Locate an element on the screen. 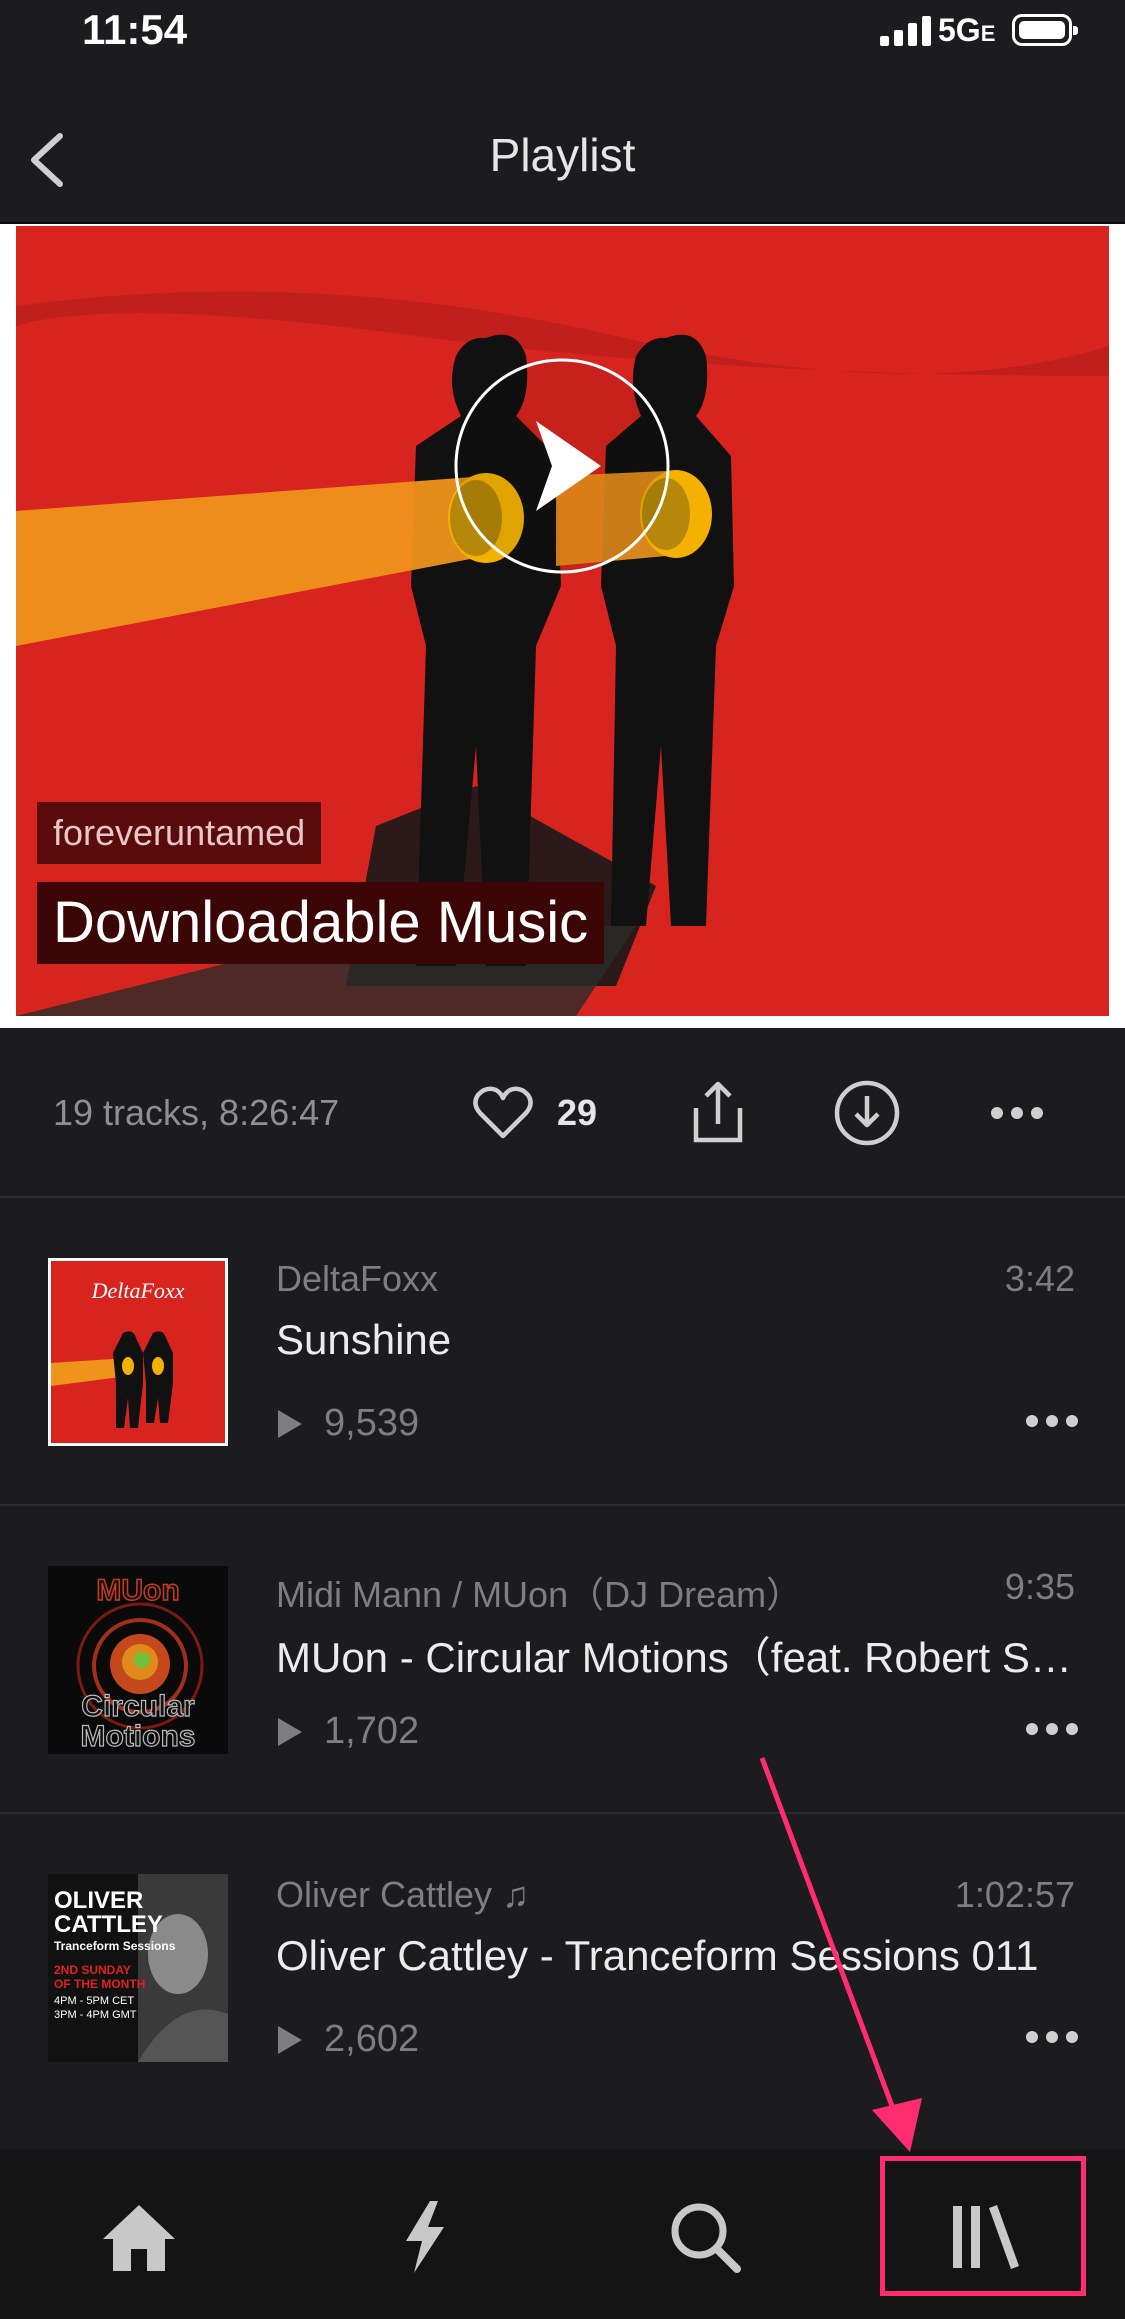  music-note-icon: ♫ is located at coordinates (516, 1894).